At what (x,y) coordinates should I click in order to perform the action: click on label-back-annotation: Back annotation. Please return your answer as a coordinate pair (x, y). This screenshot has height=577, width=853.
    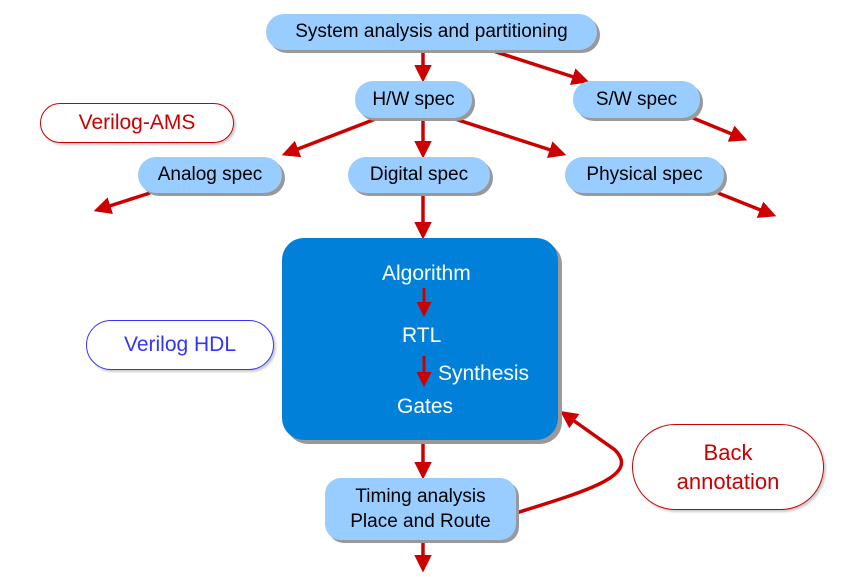
    Looking at the image, I should click on (728, 467).